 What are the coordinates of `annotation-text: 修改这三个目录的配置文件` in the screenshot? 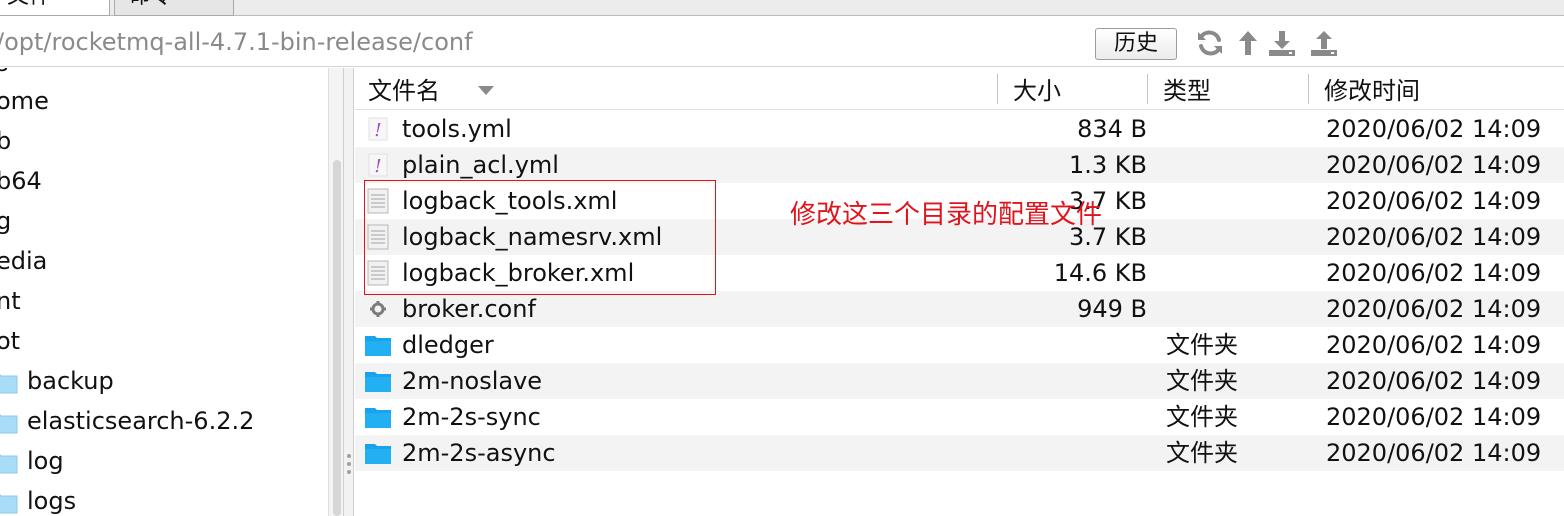 It's located at (946, 215).